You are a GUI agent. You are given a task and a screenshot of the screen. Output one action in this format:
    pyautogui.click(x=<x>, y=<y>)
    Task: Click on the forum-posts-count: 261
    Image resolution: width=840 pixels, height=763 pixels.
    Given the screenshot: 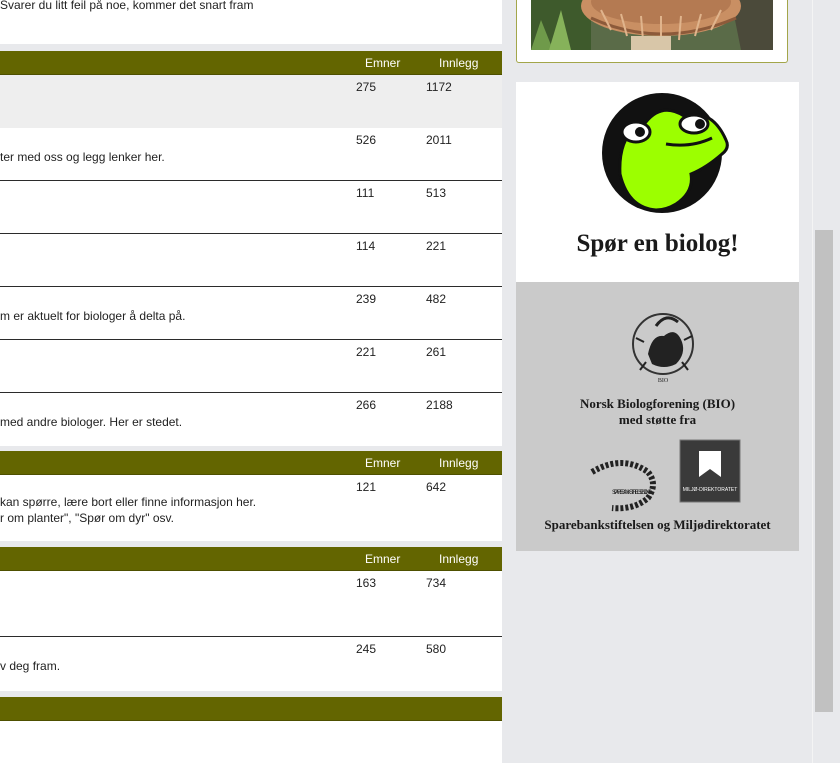 What is the action you would take?
    pyautogui.click(x=436, y=352)
    